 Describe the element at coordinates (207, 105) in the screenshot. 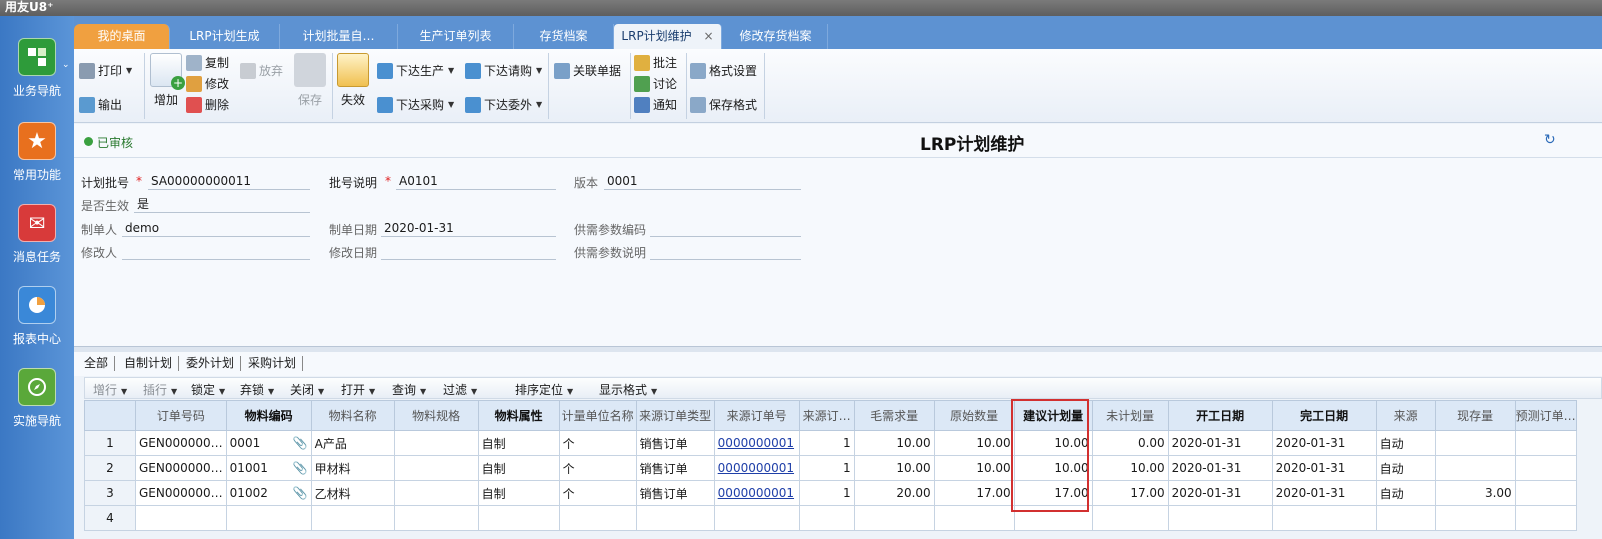

I see `delete-button: 删除` at that location.